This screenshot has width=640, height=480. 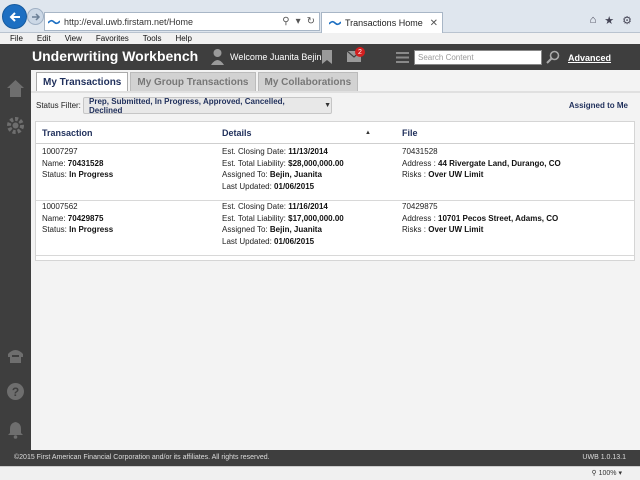 What do you see at coordinates (553, 57) in the screenshot?
I see `search-icon` at bounding box center [553, 57].